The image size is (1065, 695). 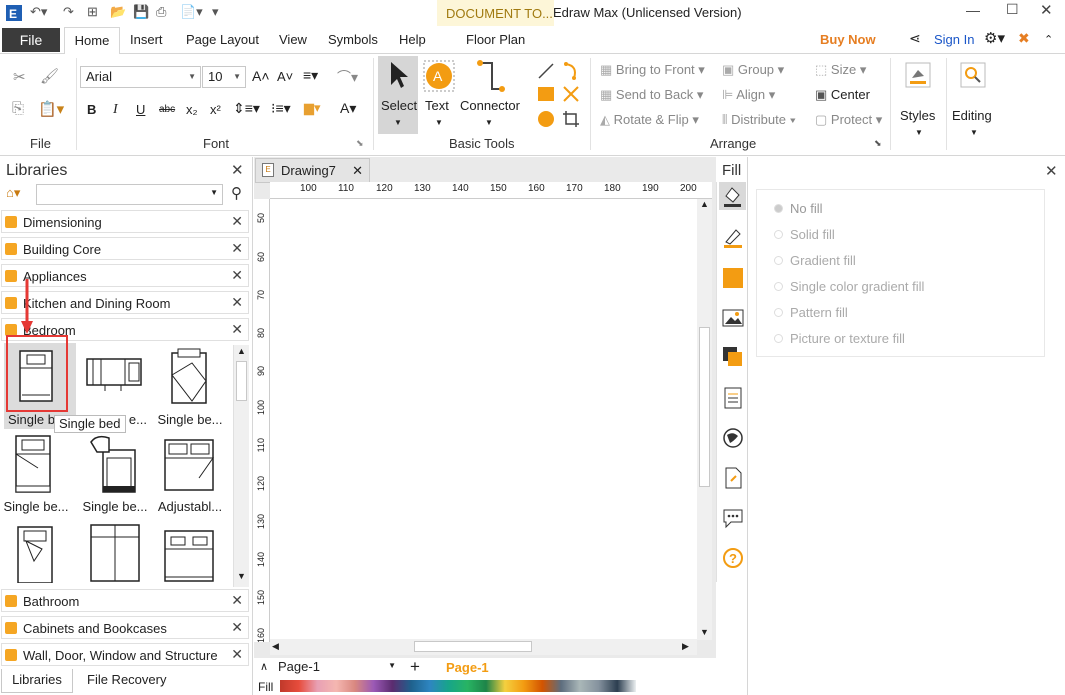 I want to click on fill-option-single-color-gradient: Single color gradient fill, so click(x=849, y=286).